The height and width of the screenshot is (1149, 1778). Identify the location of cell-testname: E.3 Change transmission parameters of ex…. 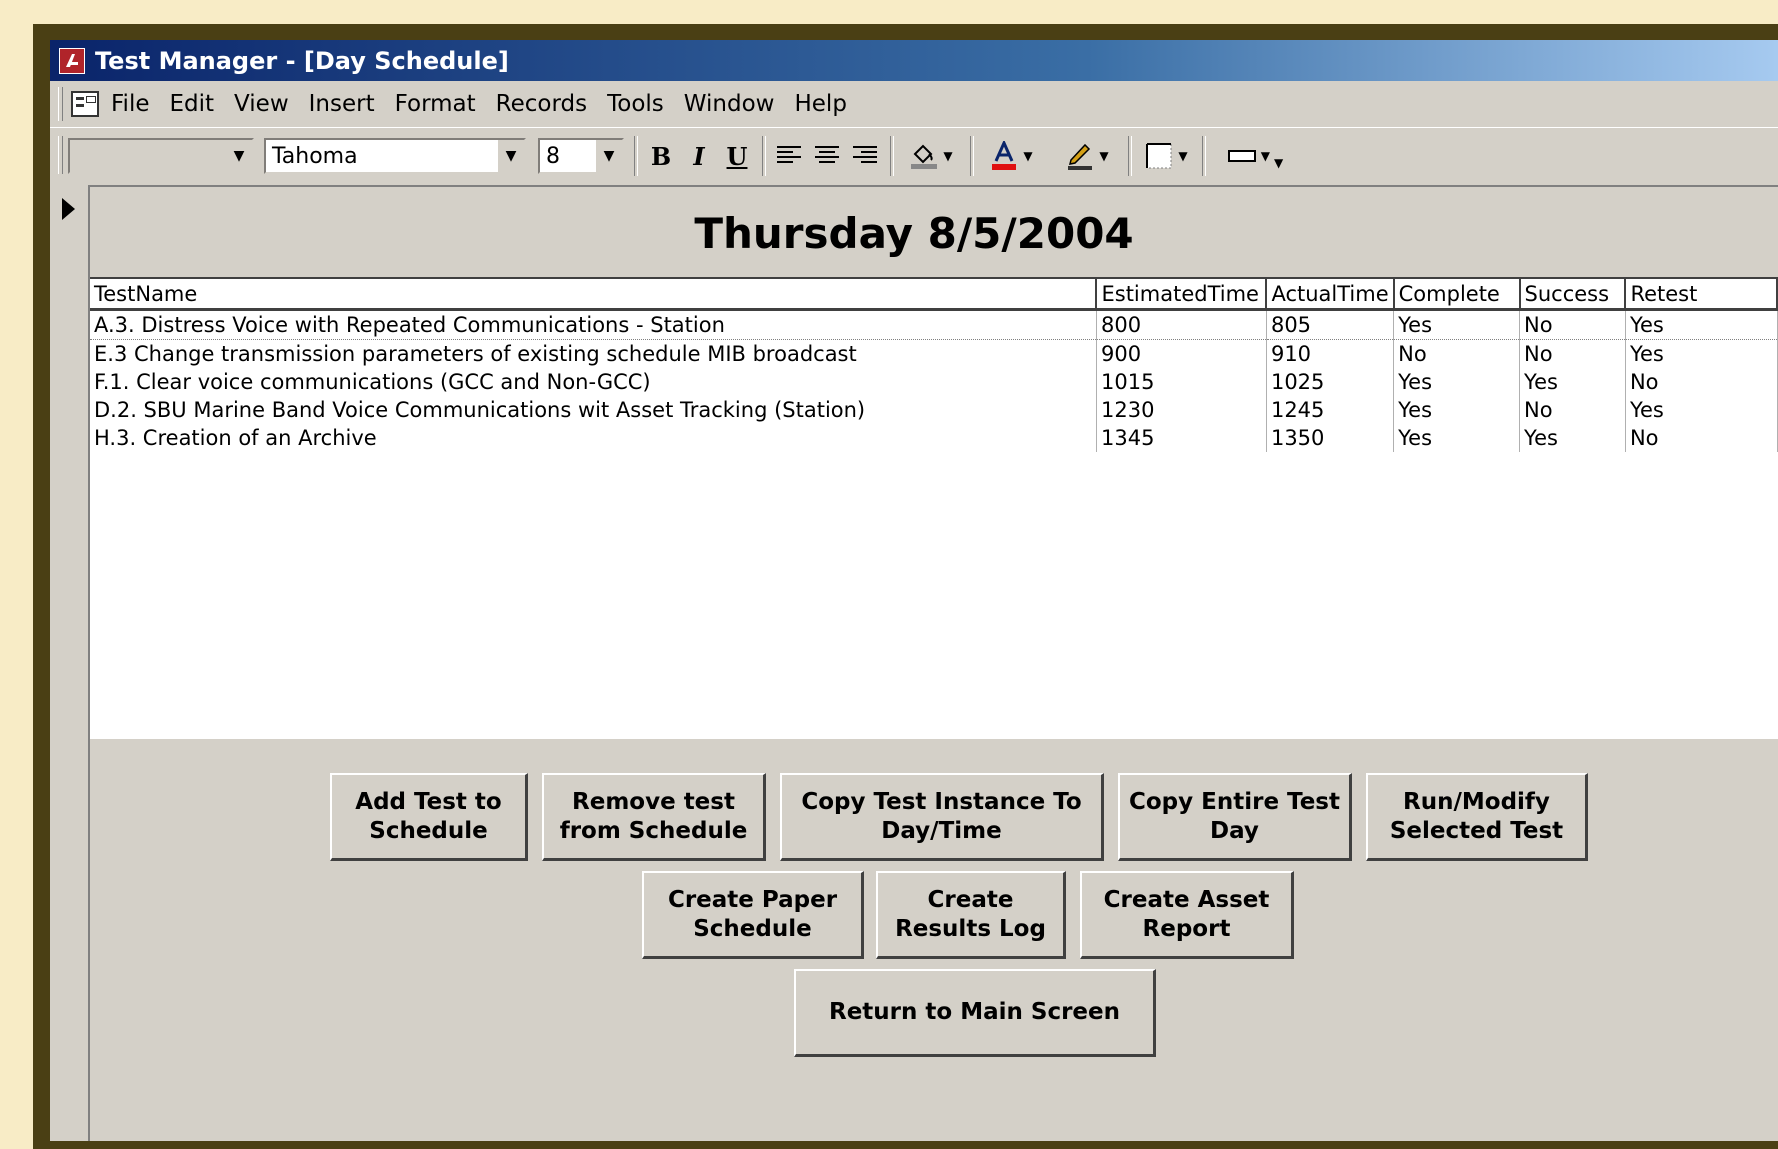
(593, 353).